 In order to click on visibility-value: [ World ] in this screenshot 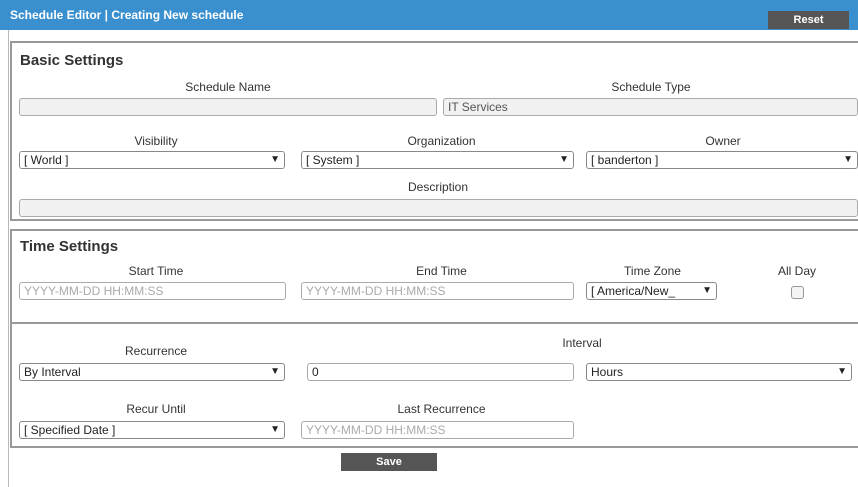, I will do `click(46, 160)`.